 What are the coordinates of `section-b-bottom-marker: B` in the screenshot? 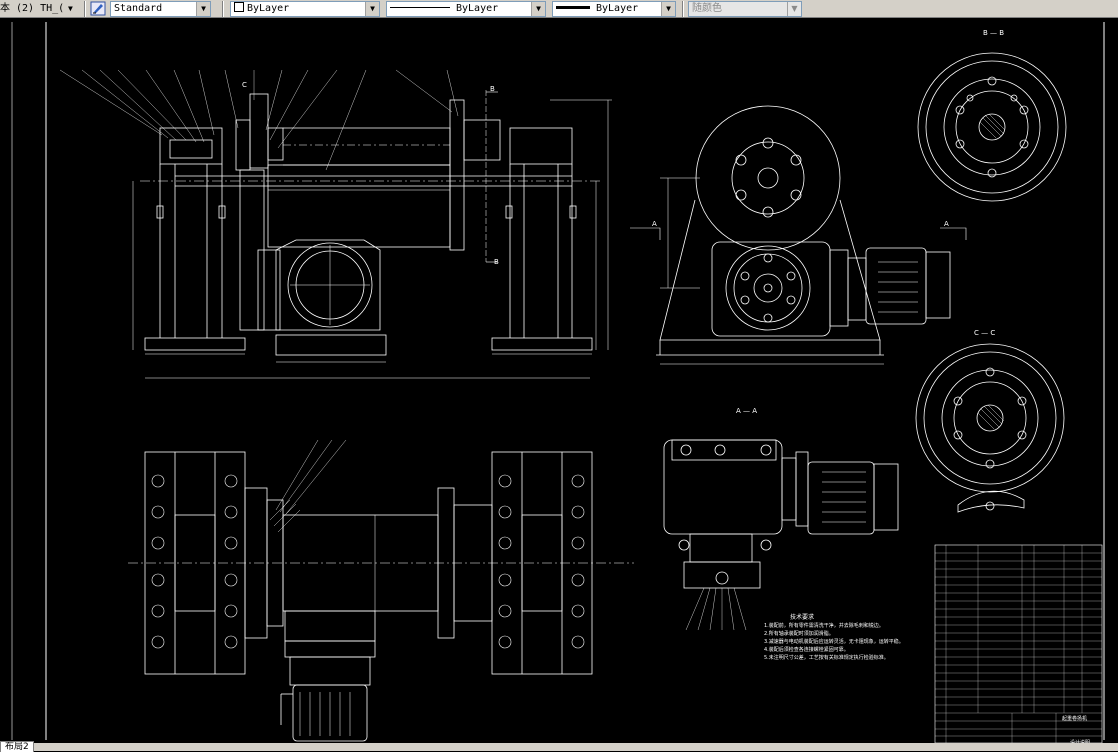 It's located at (496, 262).